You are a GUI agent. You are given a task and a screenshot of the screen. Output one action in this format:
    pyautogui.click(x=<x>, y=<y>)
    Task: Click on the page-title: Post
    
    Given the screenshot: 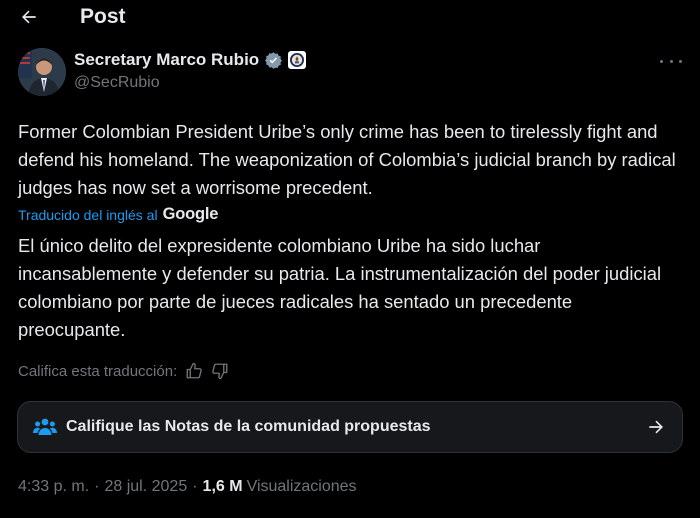 What is the action you would take?
    pyautogui.click(x=103, y=16)
    